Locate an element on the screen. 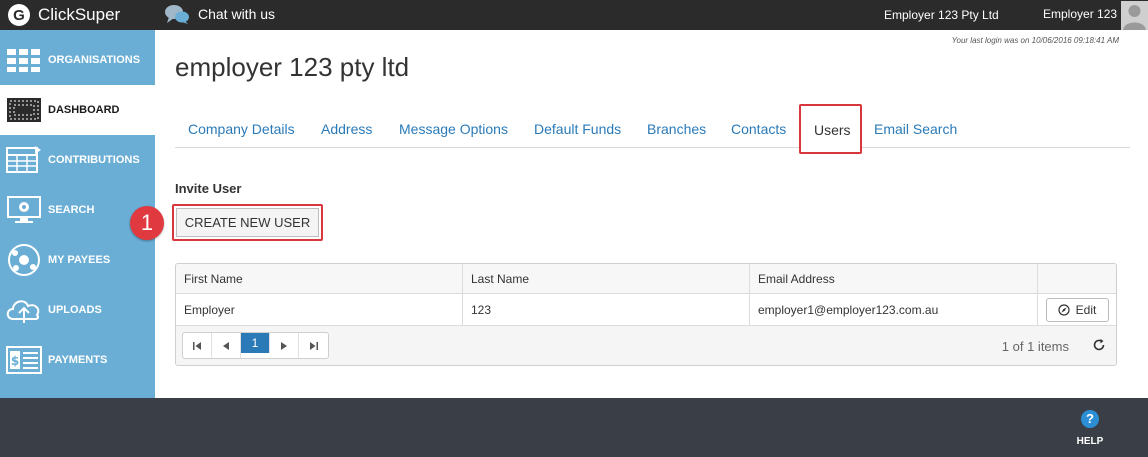 The width and height of the screenshot is (1148, 457). sidebar-item-label: ORGANISATIONS is located at coordinates (94, 60).